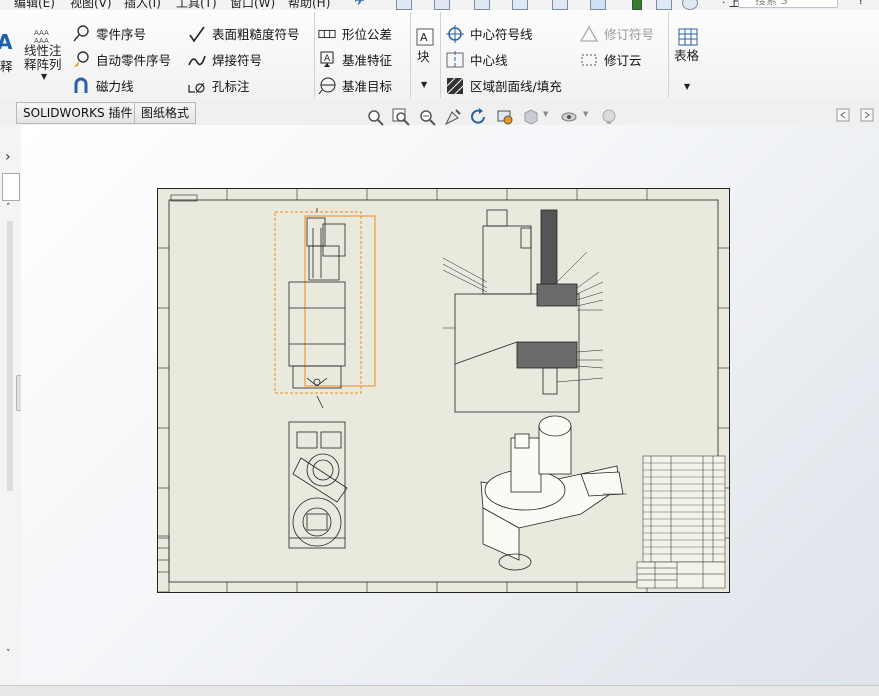 This screenshot has height=696, width=879. Describe the element at coordinates (355, 59) in the screenshot. I see `datum-feature-button: A 基准特征` at that location.